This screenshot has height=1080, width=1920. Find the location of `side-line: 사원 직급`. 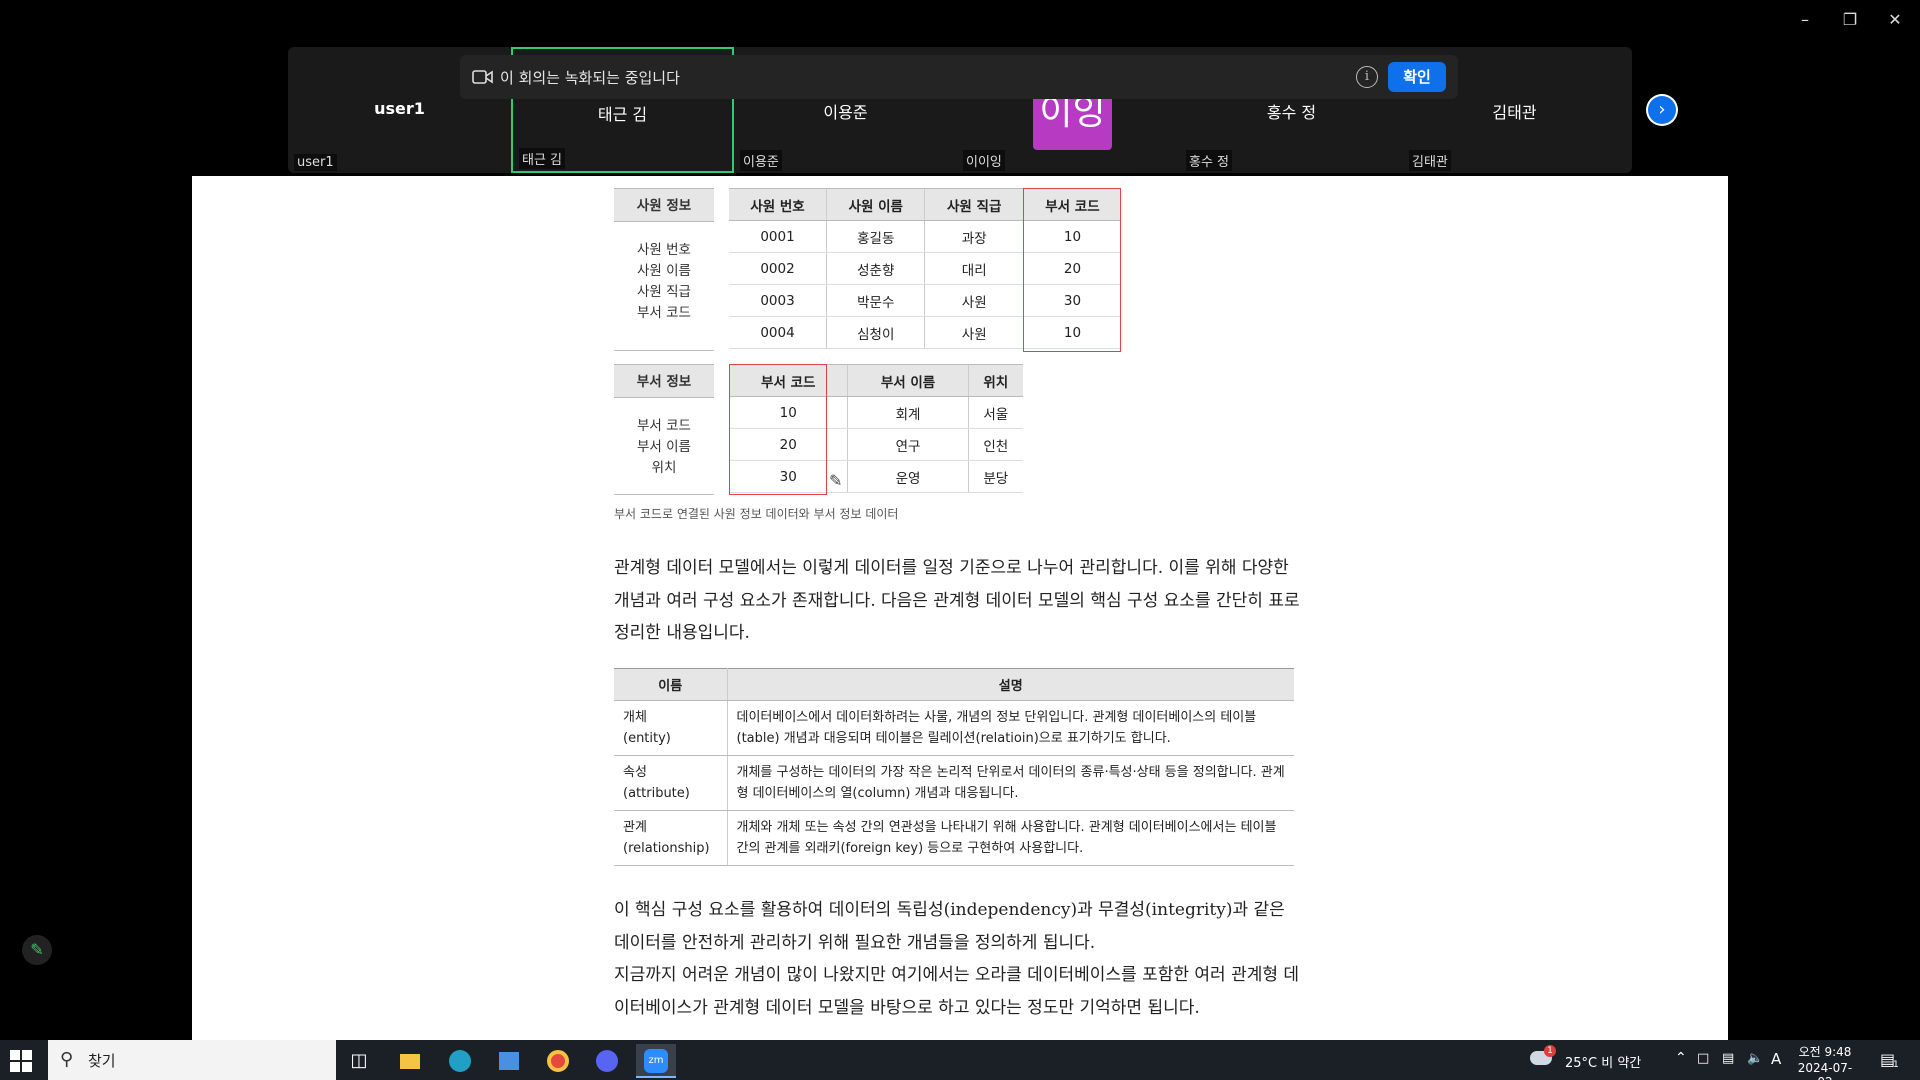

side-line: 사원 직급 is located at coordinates (664, 292).